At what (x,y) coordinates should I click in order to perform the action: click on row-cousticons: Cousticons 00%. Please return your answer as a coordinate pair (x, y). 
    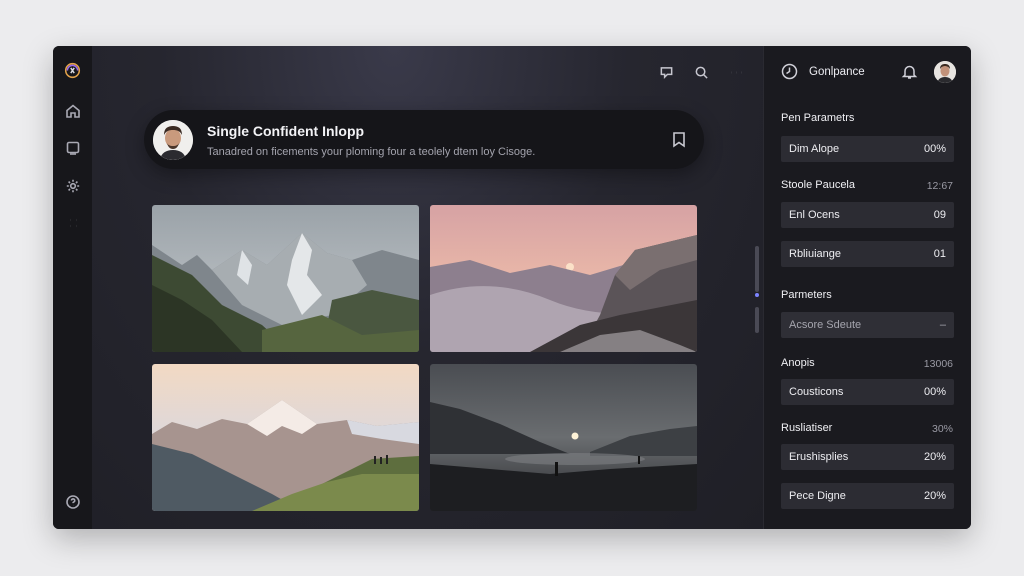
    Looking at the image, I should click on (867, 392).